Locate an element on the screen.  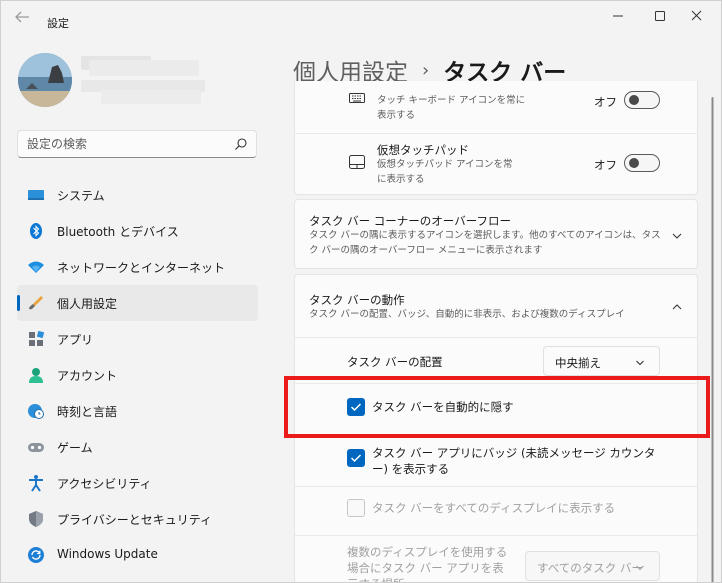
minimize-icon is located at coordinates (618, 16).